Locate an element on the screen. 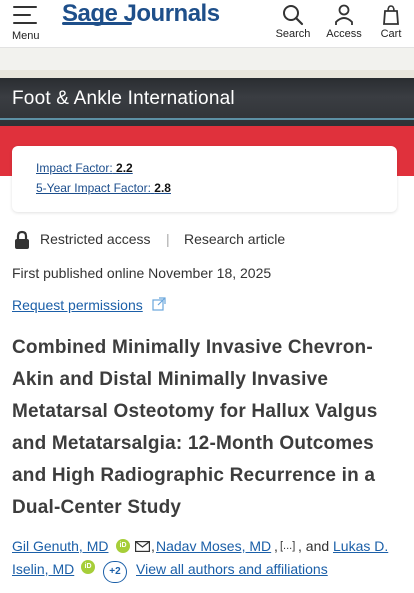 This screenshot has height=593, width=414. search-icon is located at coordinates (293, 15).